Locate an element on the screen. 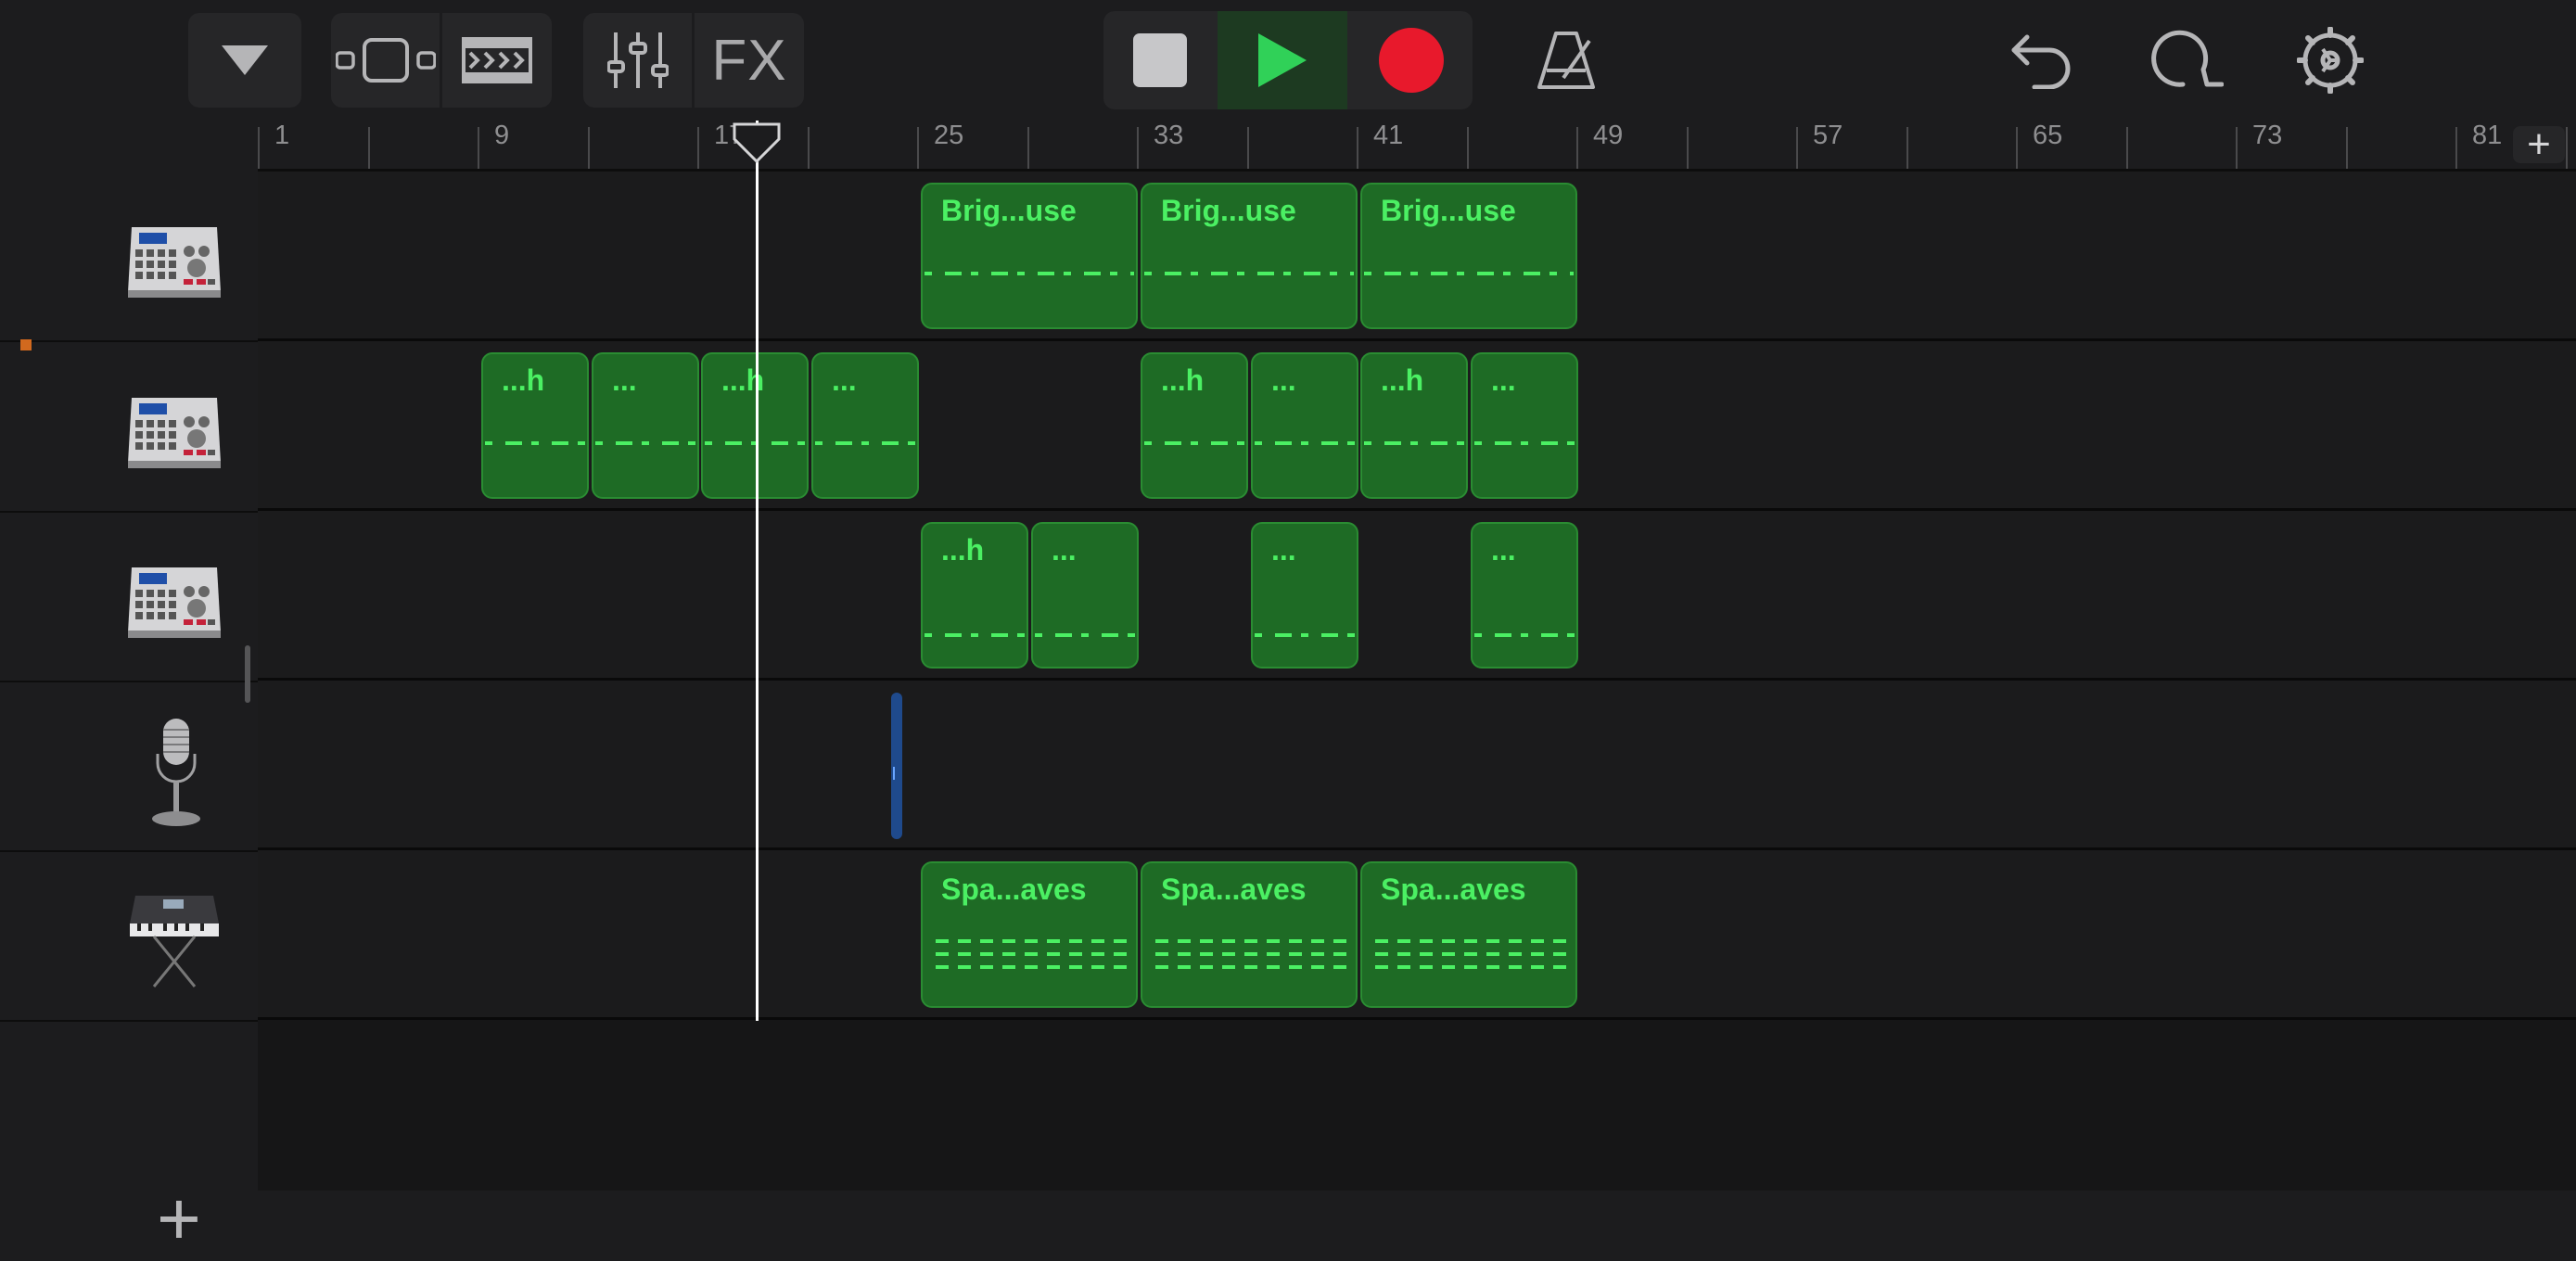  fx-button: FX is located at coordinates (749, 60).